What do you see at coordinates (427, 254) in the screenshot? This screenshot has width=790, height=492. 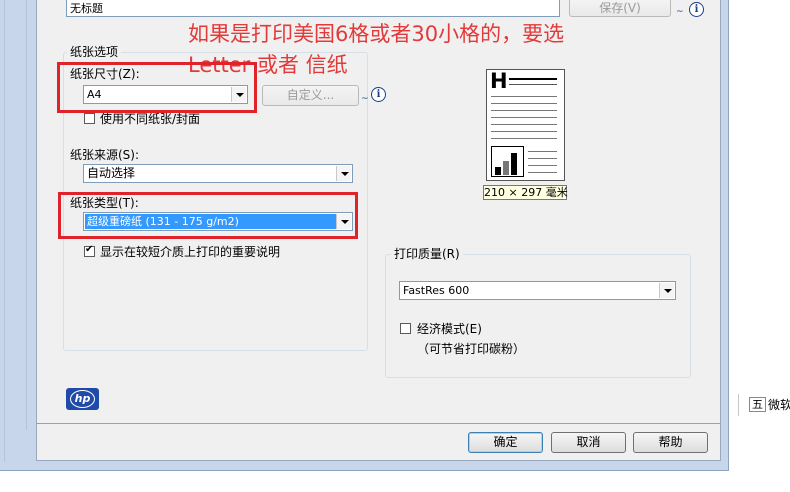 I see `print-quality-label: 打印质量(R)` at bounding box center [427, 254].